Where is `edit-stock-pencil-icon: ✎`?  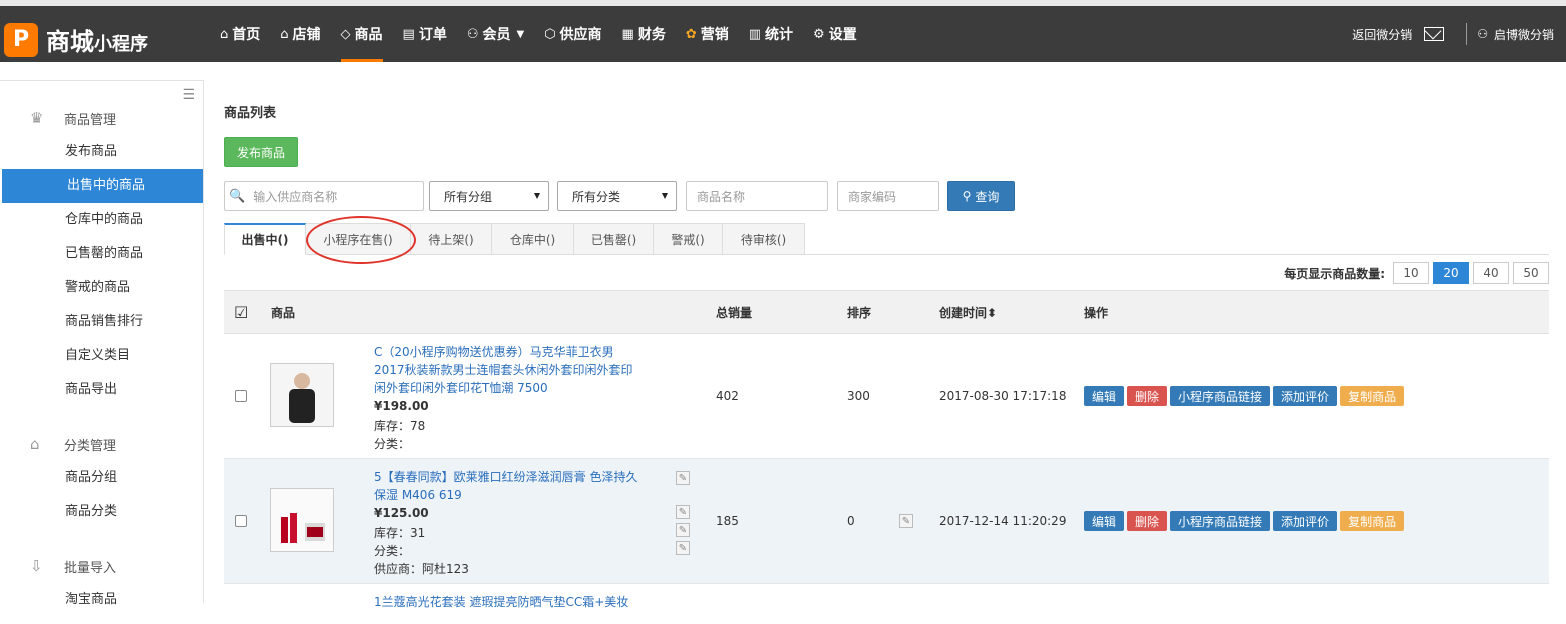 edit-stock-pencil-icon: ✎ is located at coordinates (683, 530).